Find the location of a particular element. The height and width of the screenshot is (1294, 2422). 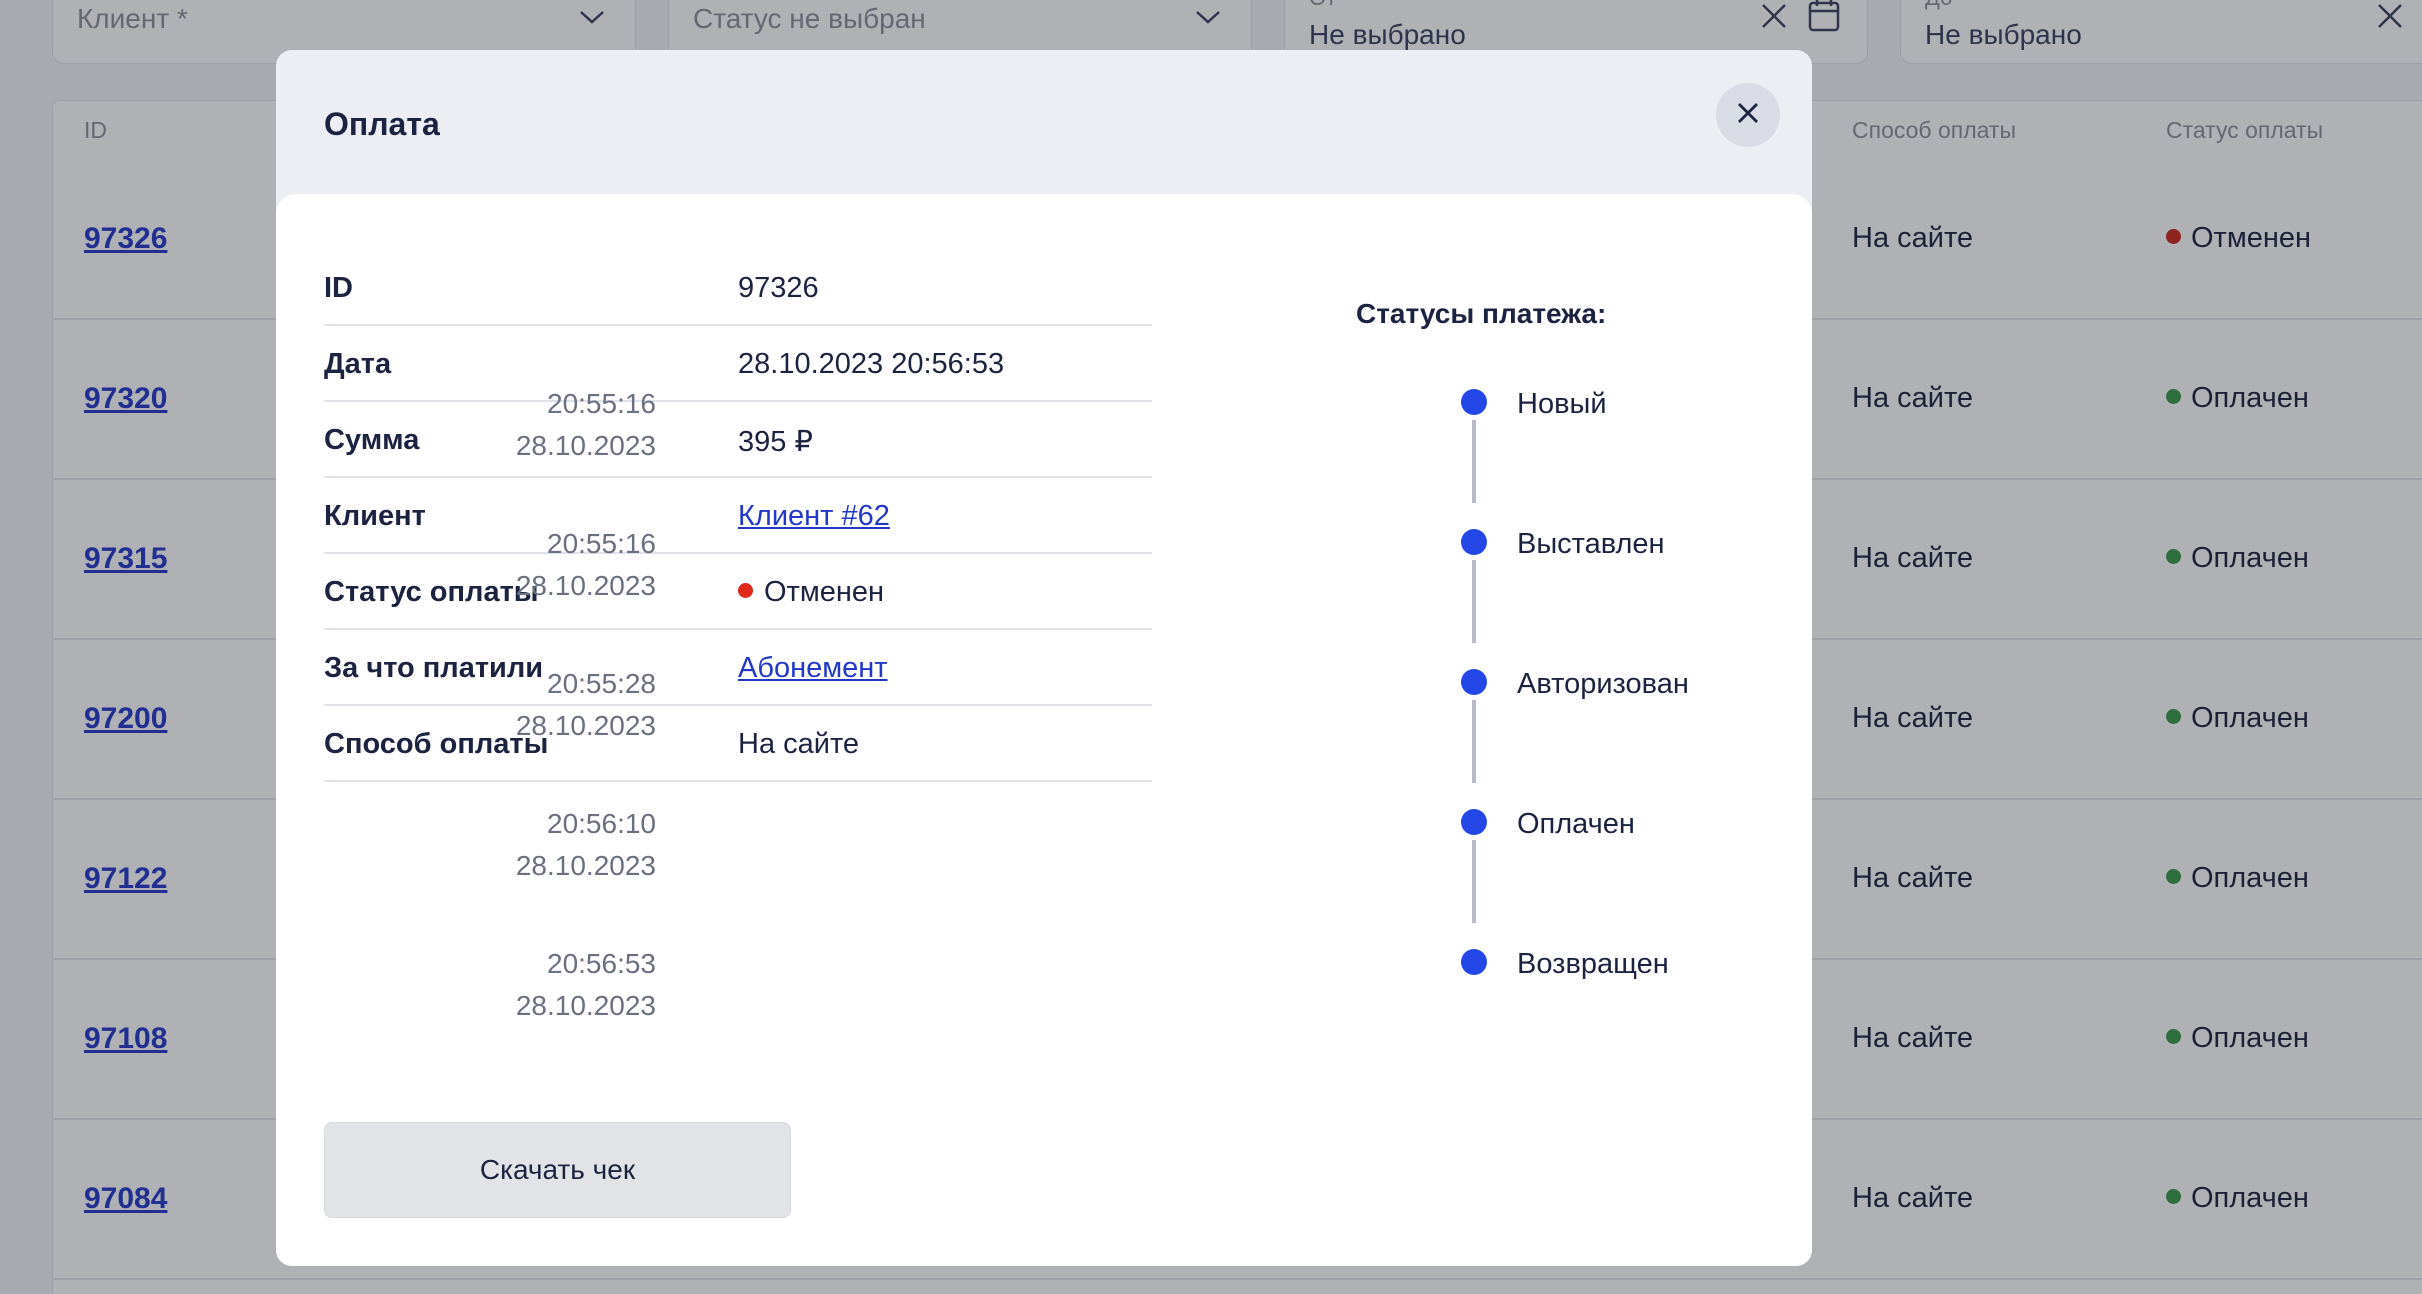

detail-row-id: ID 97326 is located at coordinates (738, 288).